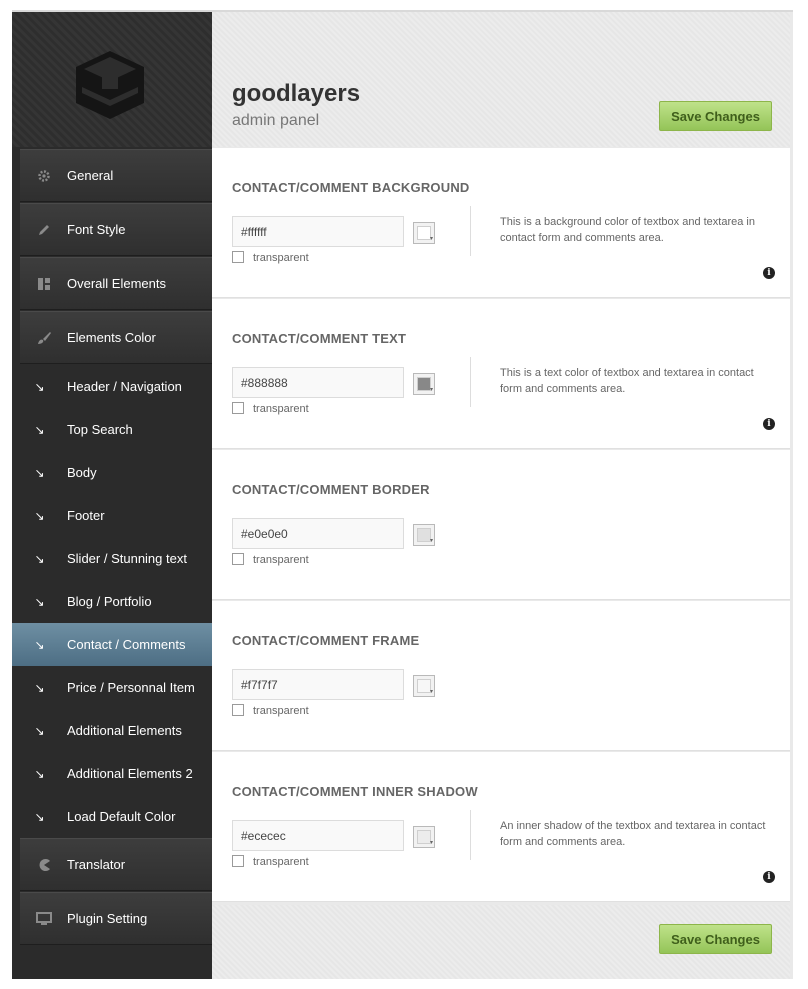  I want to click on pencil-icon, so click(43, 230).